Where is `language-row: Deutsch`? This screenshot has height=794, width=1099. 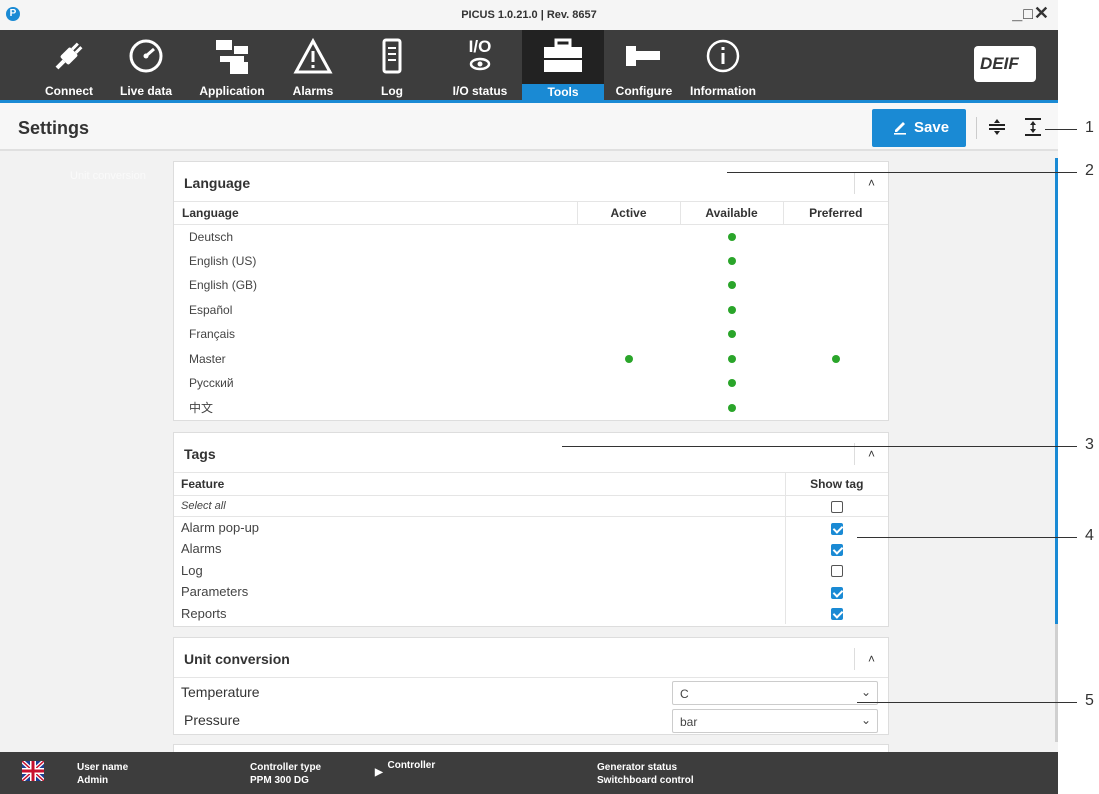 language-row: Deutsch is located at coordinates (531, 236).